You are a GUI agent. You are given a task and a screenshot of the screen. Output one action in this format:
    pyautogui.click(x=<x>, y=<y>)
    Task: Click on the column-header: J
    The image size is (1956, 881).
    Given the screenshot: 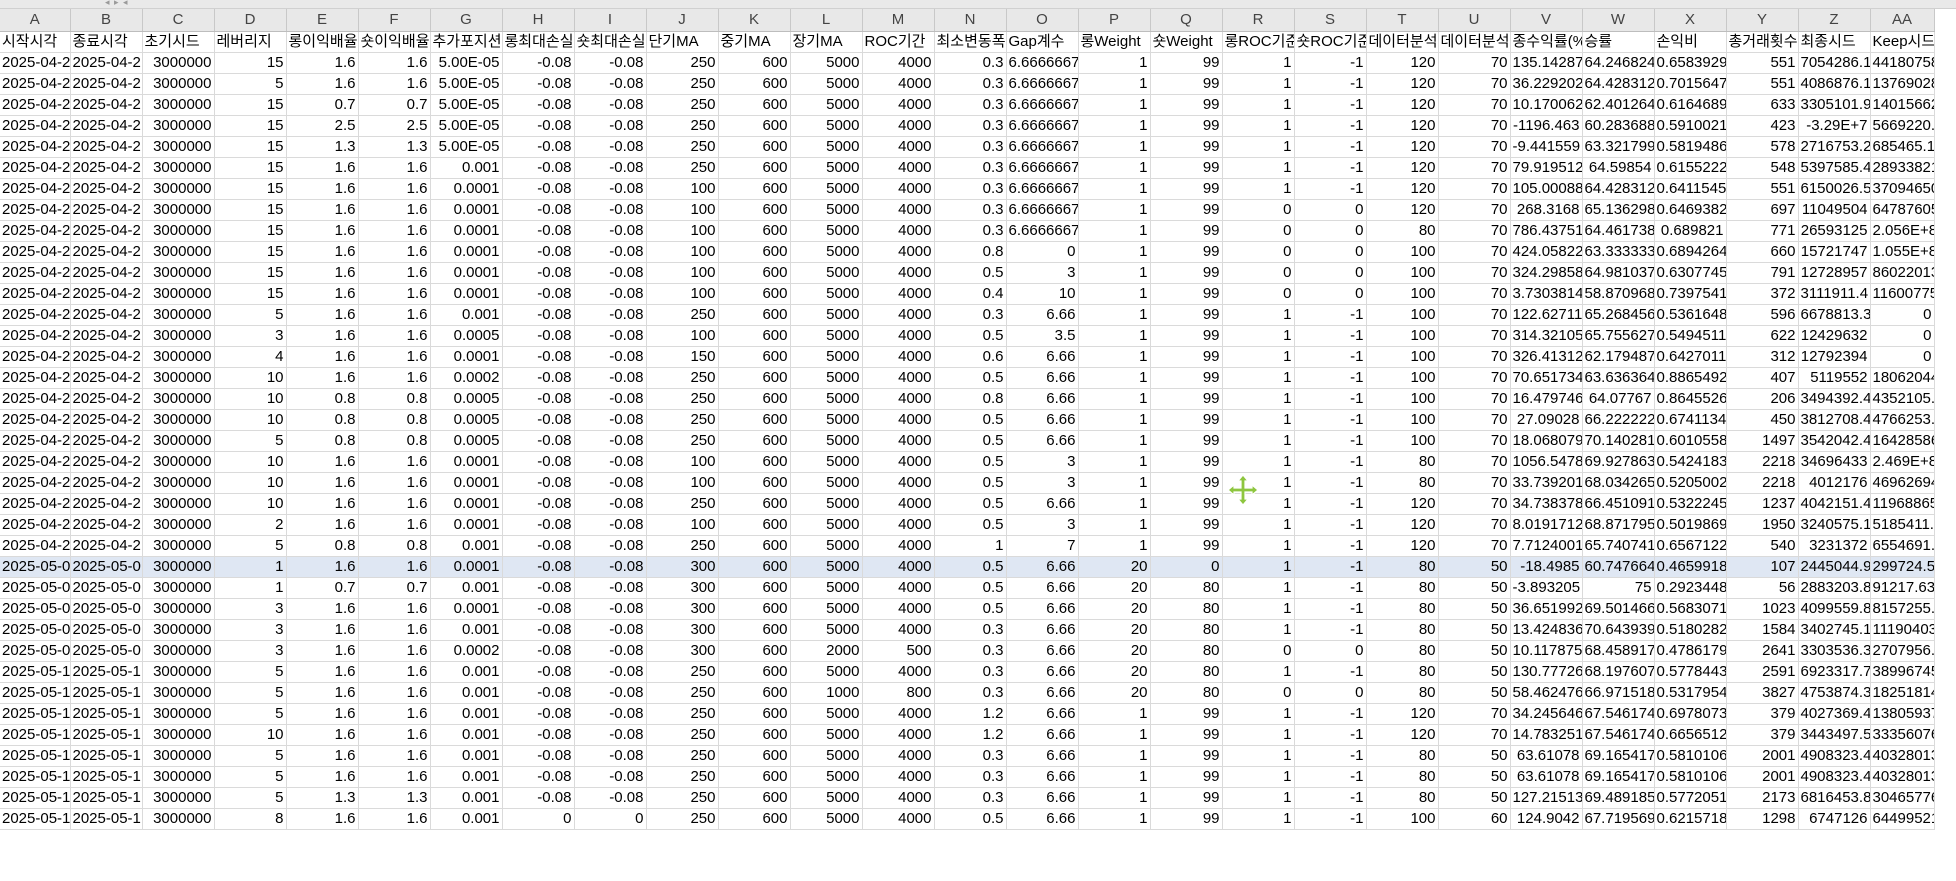 What is the action you would take?
    pyautogui.click(x=682, y=20)
    